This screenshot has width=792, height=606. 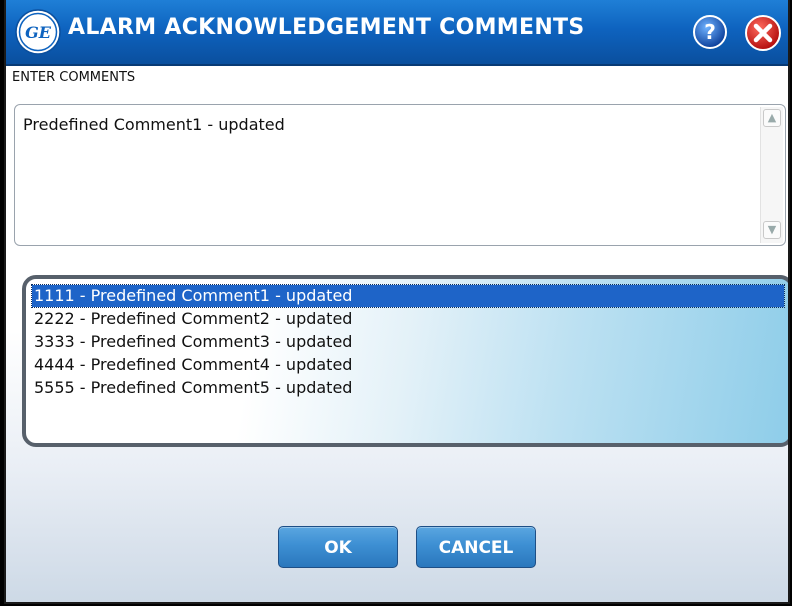 I want to click on list-item: 1111 - Predefined Comment1 - updated, so click(x=408, y=296).